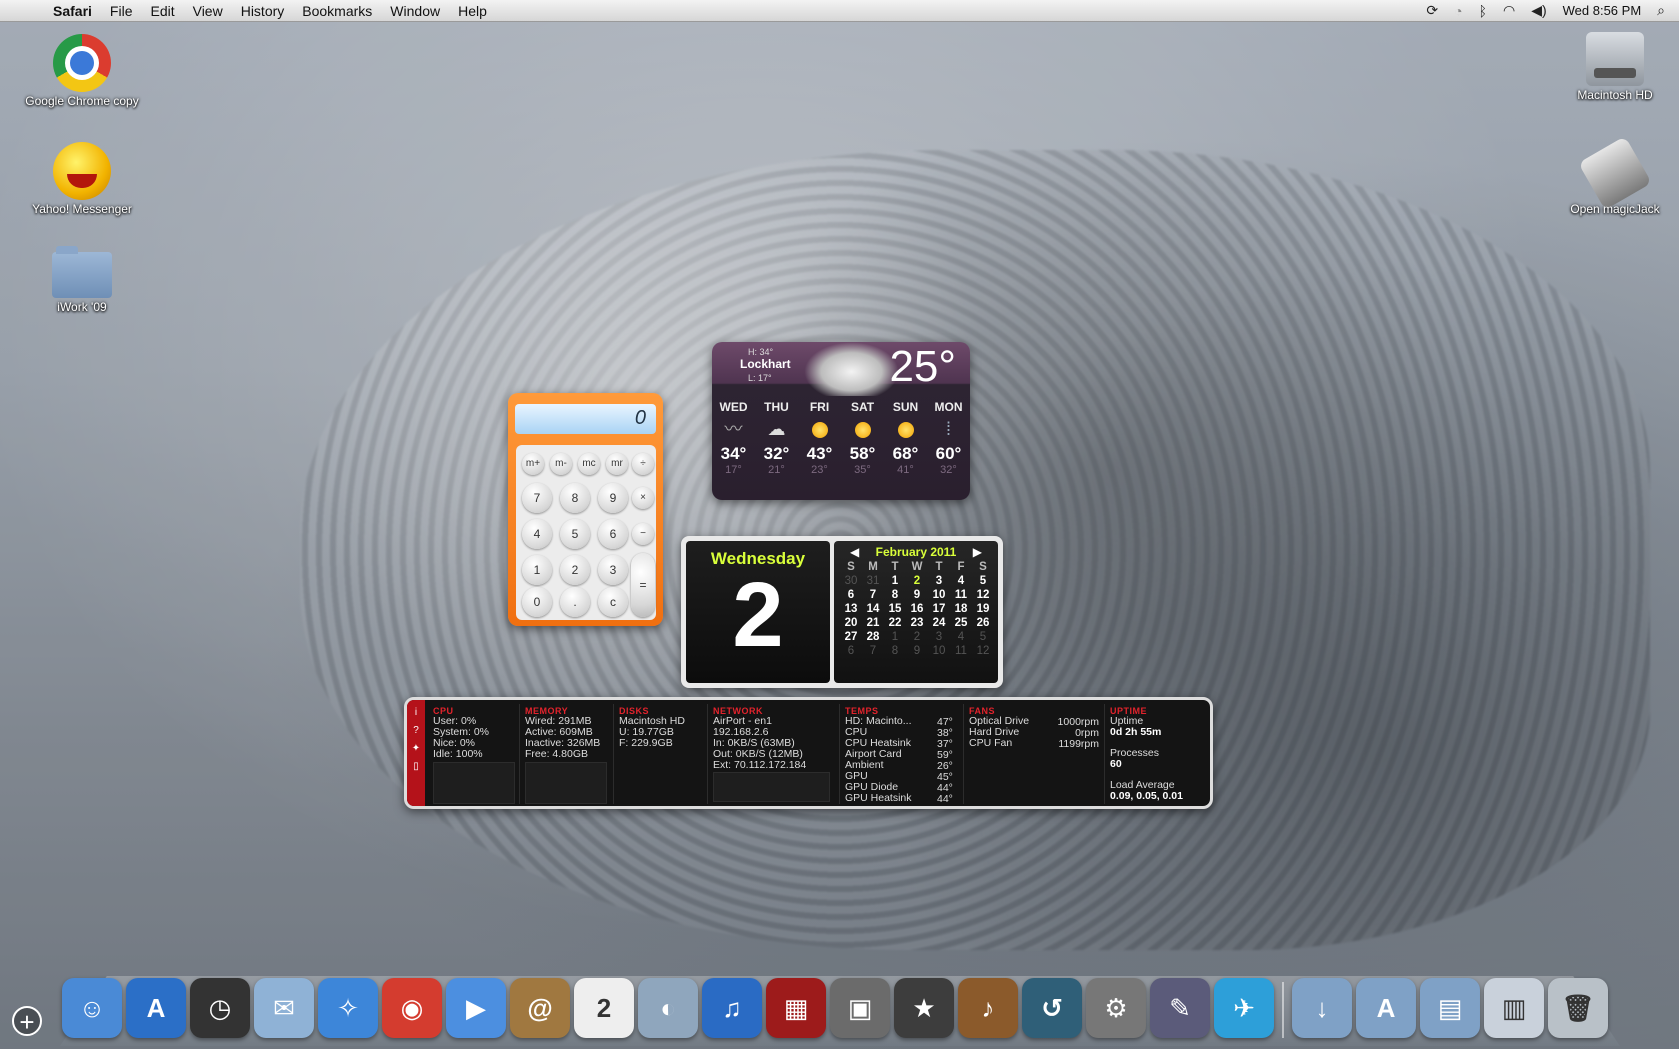  What do you see at coordinates (472, 11) in the screenshot?
I see `menu-help: Help` at bounding box center [472, 11].